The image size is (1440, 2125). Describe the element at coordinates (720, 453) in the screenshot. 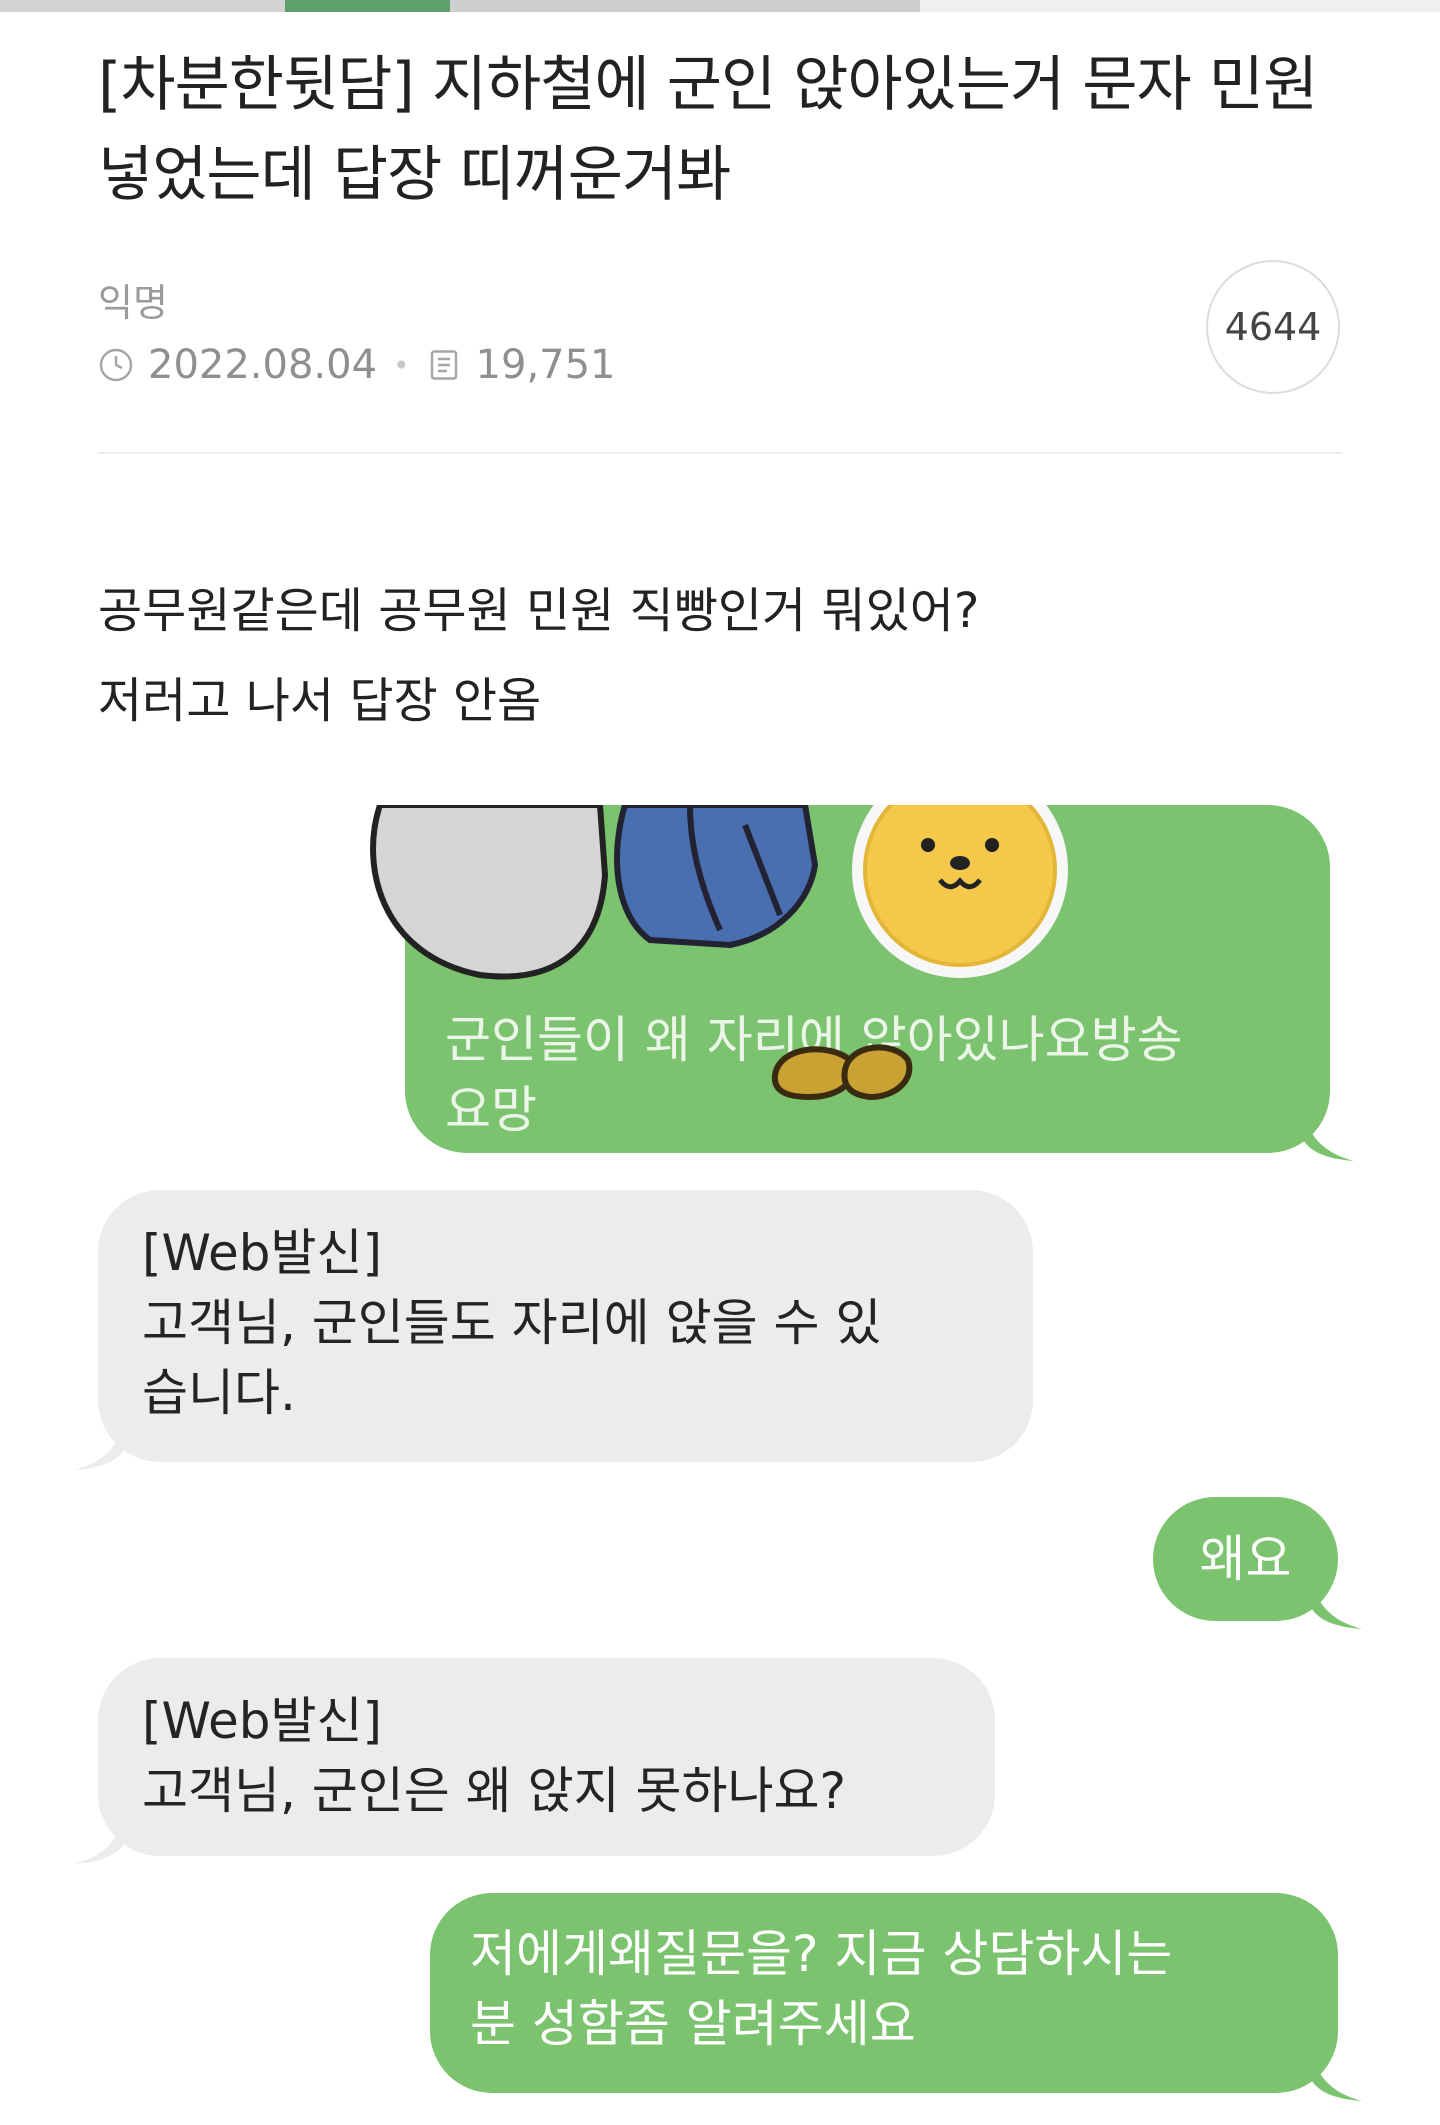

I see `divider` at that location.